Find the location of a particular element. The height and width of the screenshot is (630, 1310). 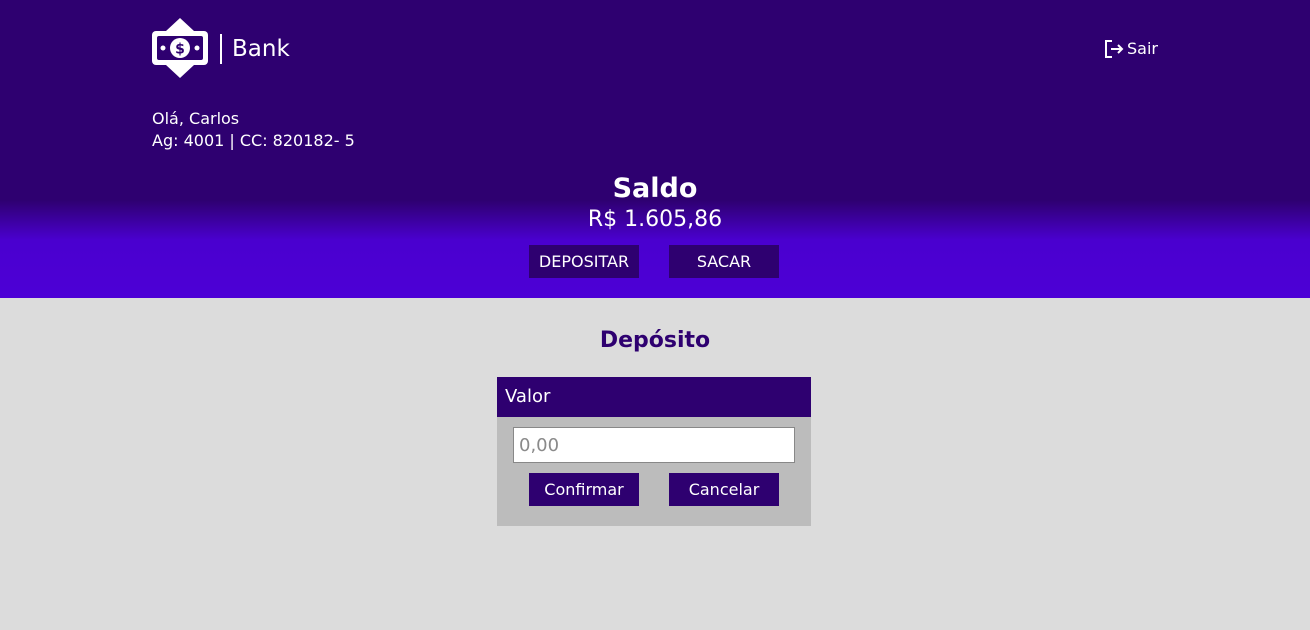

brand-name: Bank is located at coordinates (261, 49).